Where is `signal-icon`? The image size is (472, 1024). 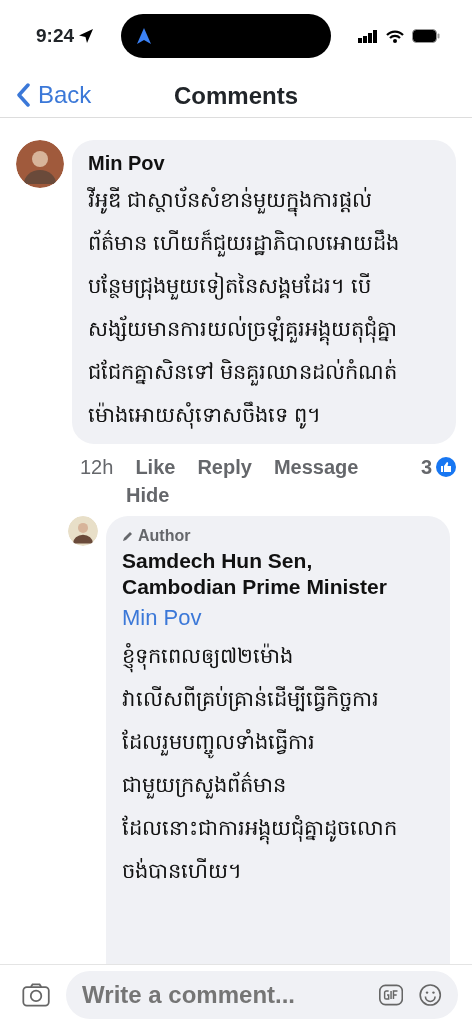 signal-icon is located at coordinates (368, 36).